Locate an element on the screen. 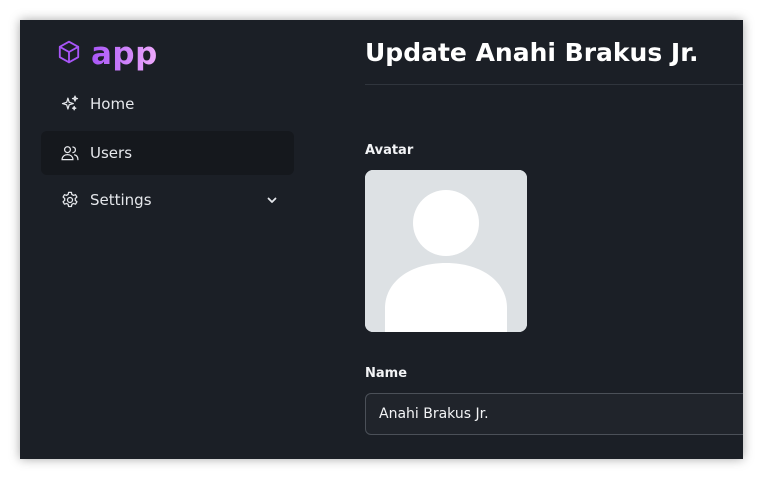 Image resolution: width=763 pixels, height=479 pixels. sidebar-item-home: Home is located at coordinates (167, 104).